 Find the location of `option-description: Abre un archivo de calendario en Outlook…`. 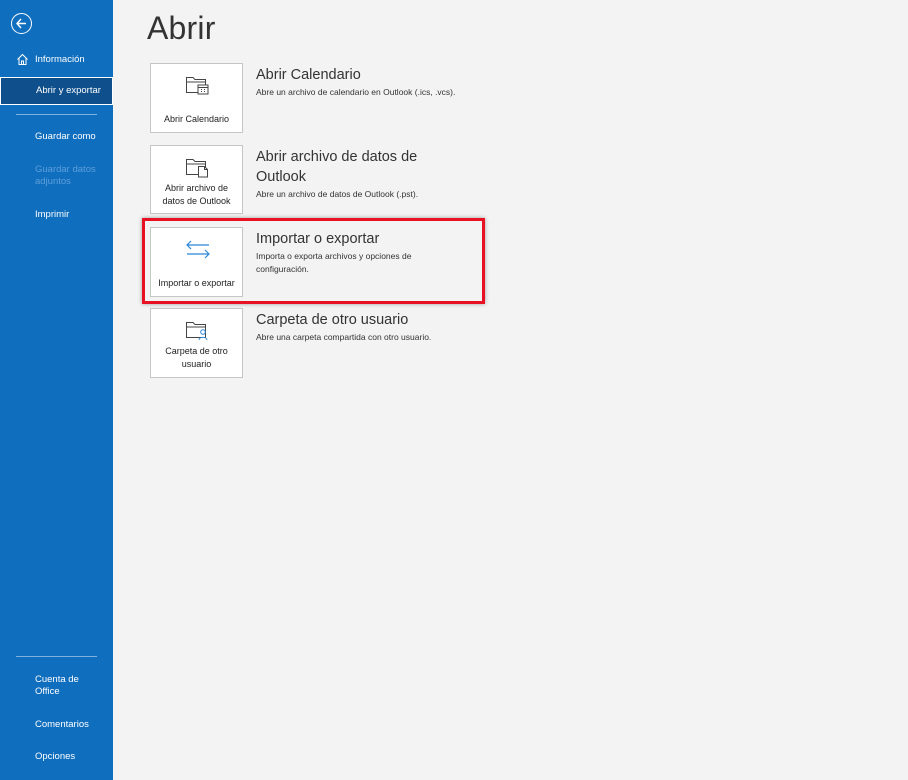

option-description: Abre un archivo de calendario en Outlook… is located at coordinates (356, 92).